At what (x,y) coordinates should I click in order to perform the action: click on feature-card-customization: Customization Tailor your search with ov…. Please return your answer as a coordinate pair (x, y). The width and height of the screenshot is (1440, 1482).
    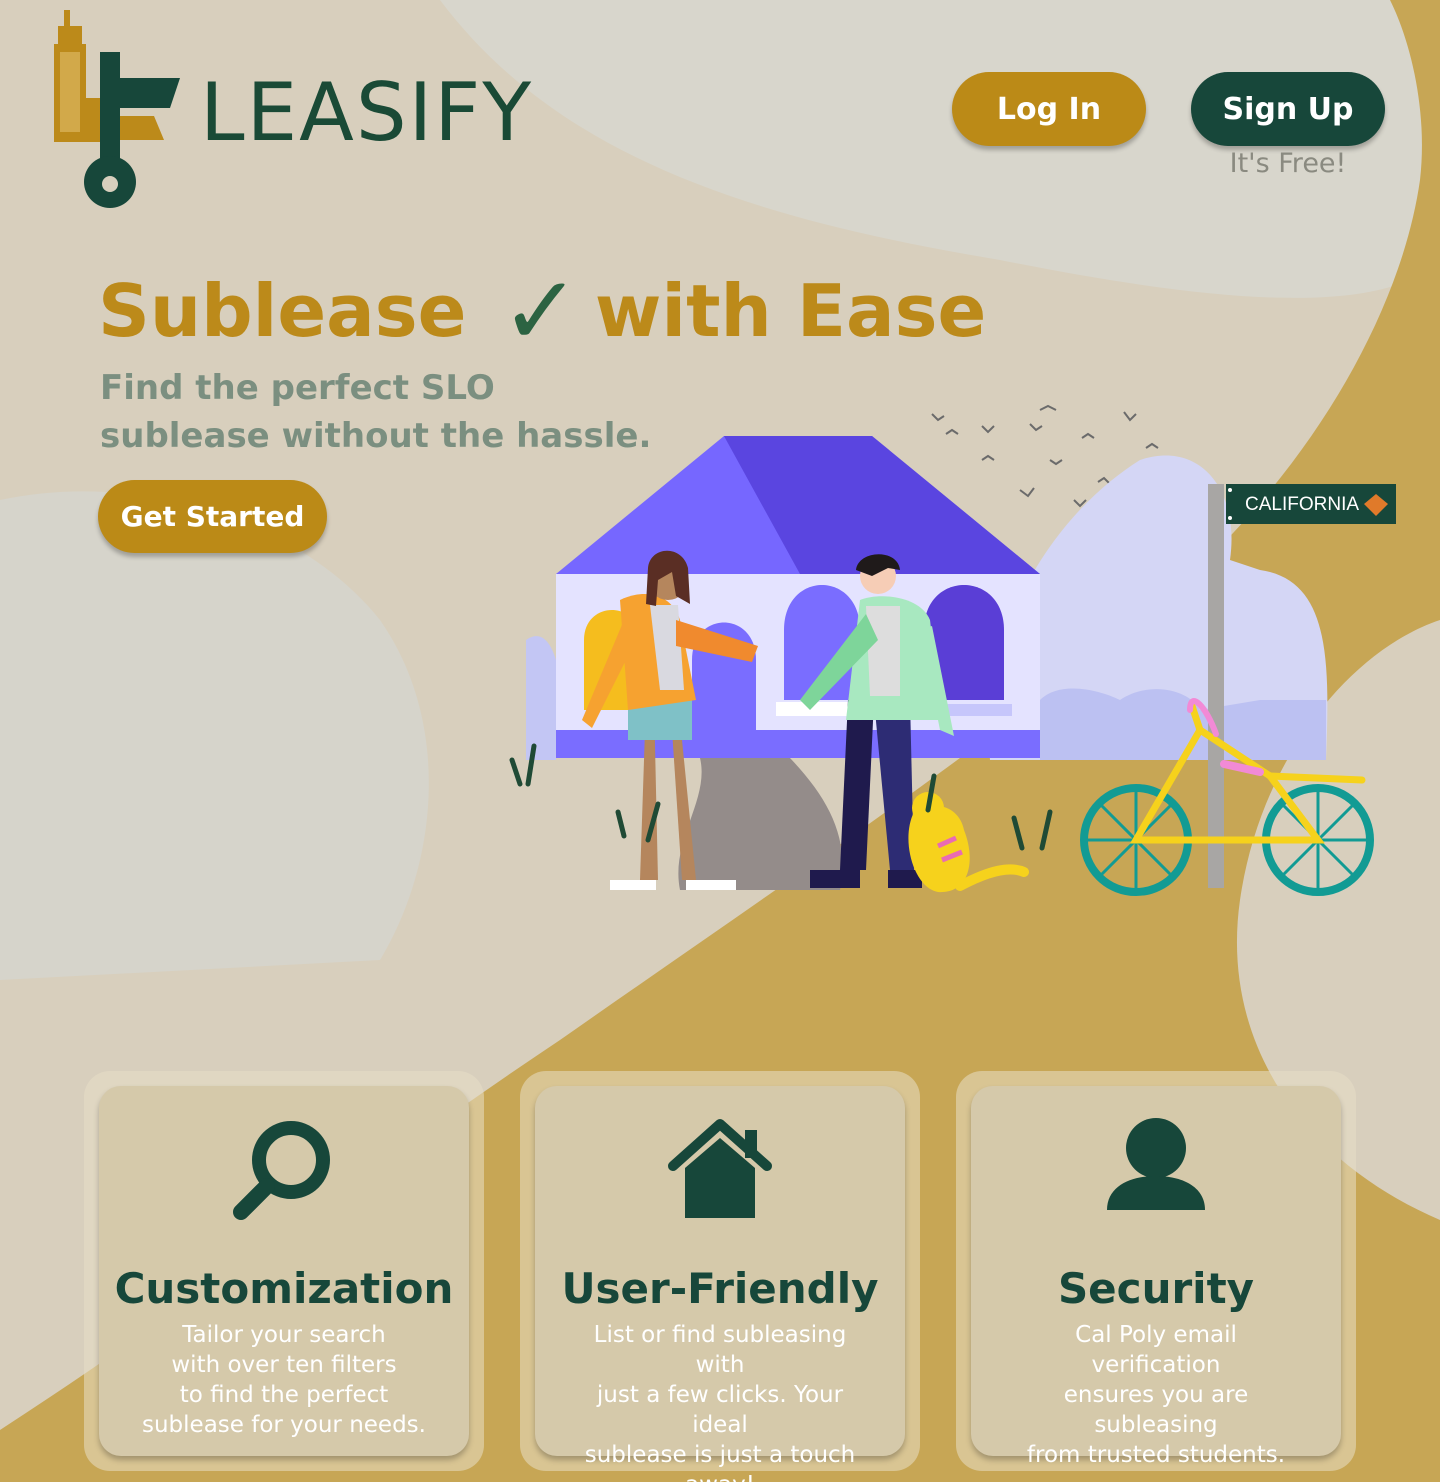
    Looking at the image, I should click on (284, 1271).